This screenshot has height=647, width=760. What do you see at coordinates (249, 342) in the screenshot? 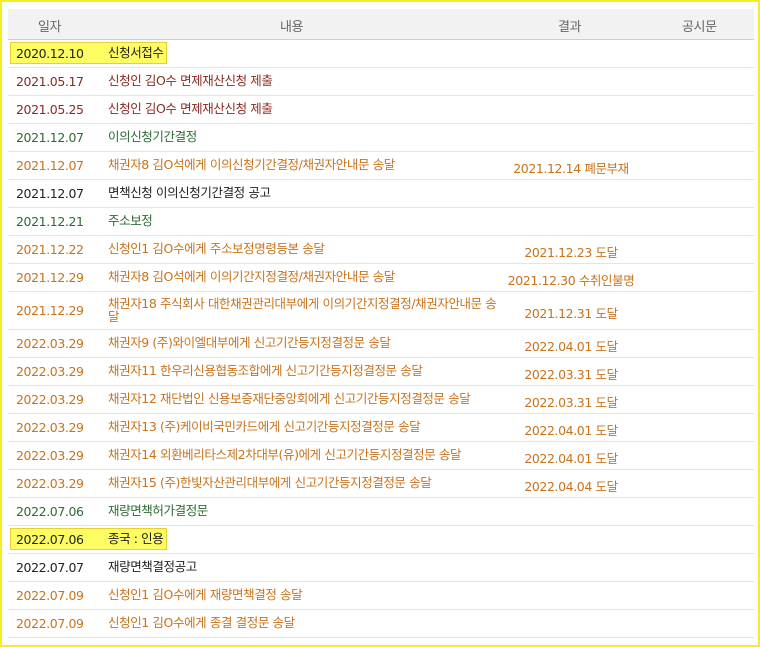
I see `row-content: 채권자9 (주)와이엘대부에게 신고기간등지정결정문 송달` at bounding box center [249, 342].